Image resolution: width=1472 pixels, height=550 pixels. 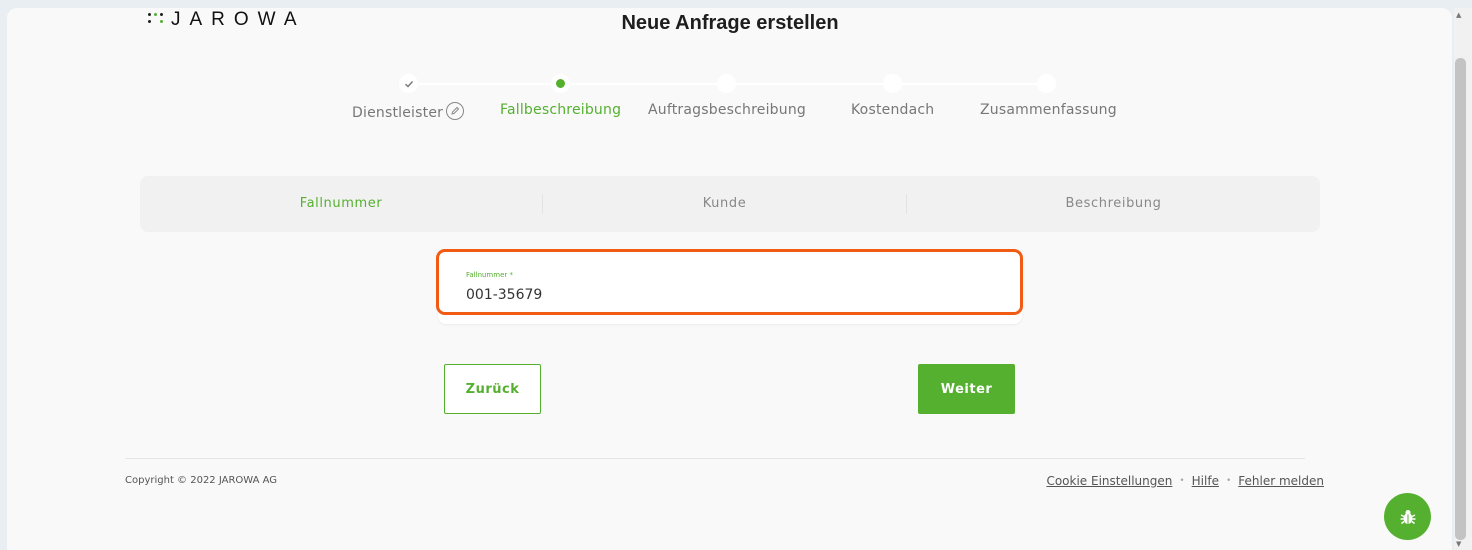 What do you see at coordinates (892, 83) in the screenshot?
I see `step-dot-kostendach` at bounding box center [892, 83].